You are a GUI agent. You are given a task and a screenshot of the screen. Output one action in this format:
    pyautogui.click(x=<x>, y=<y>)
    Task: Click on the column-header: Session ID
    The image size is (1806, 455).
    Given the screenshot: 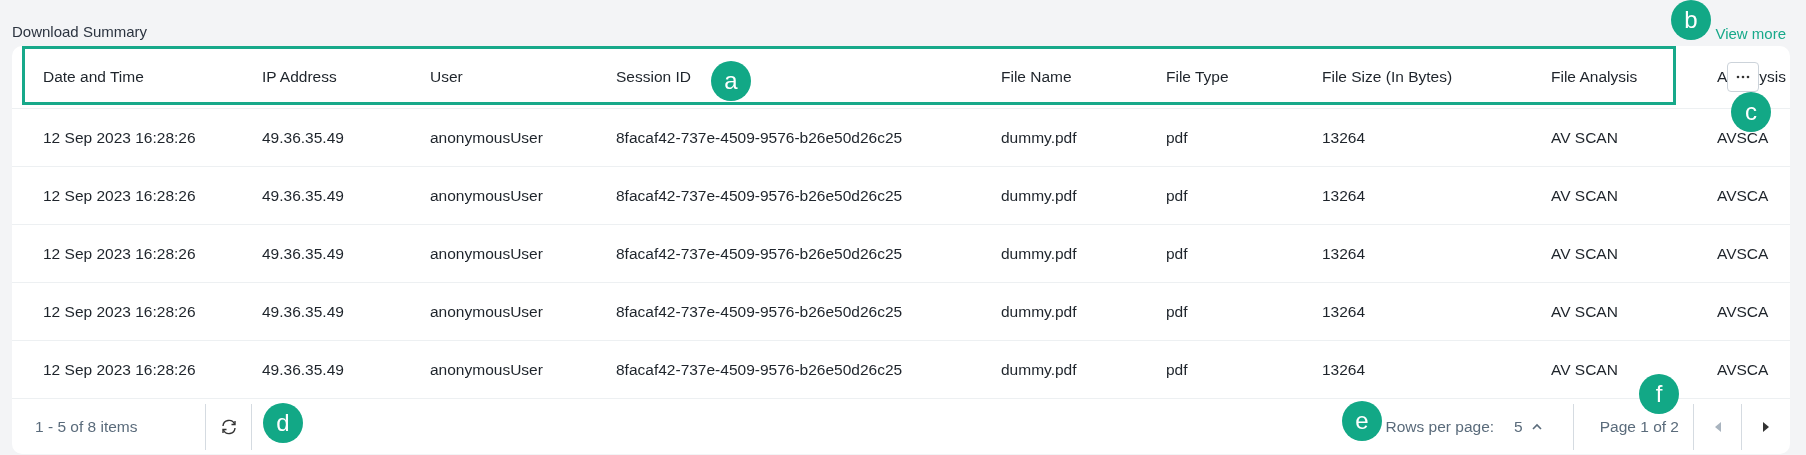 What is the action you would take?
    pyautogui.click(x=653, y=77)
    